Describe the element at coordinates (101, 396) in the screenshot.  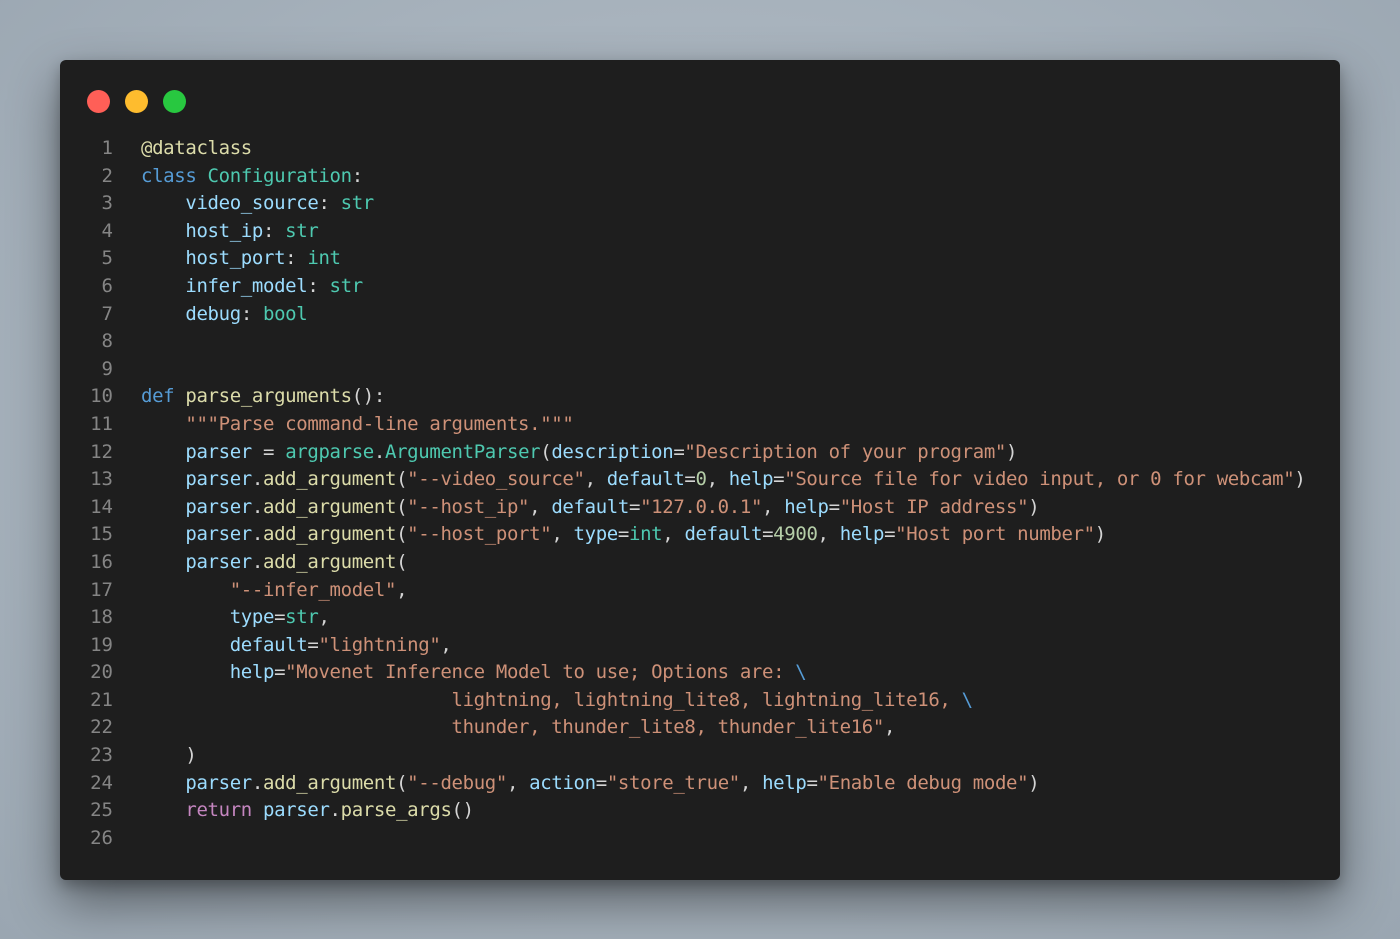
I see `line-number: 10` at that location.